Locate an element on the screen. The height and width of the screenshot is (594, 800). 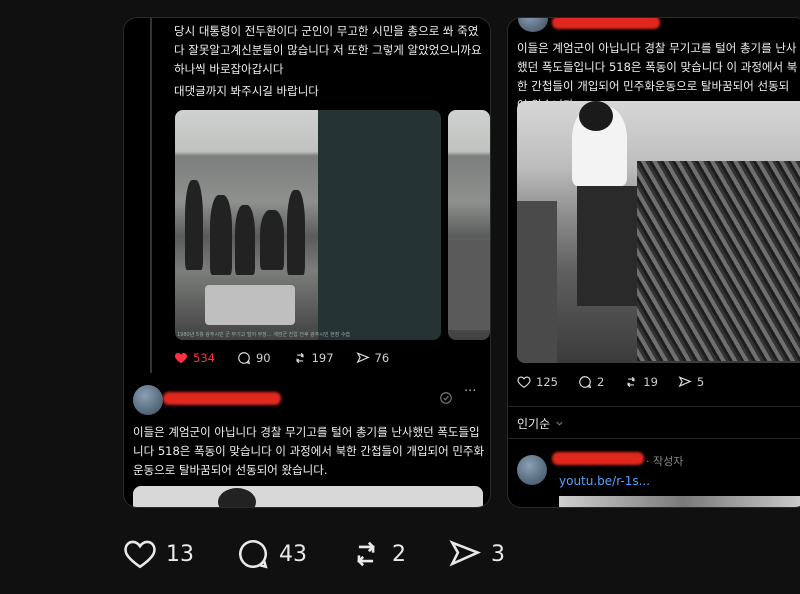
repost-button: 2 is located at coordinates (377, 554).